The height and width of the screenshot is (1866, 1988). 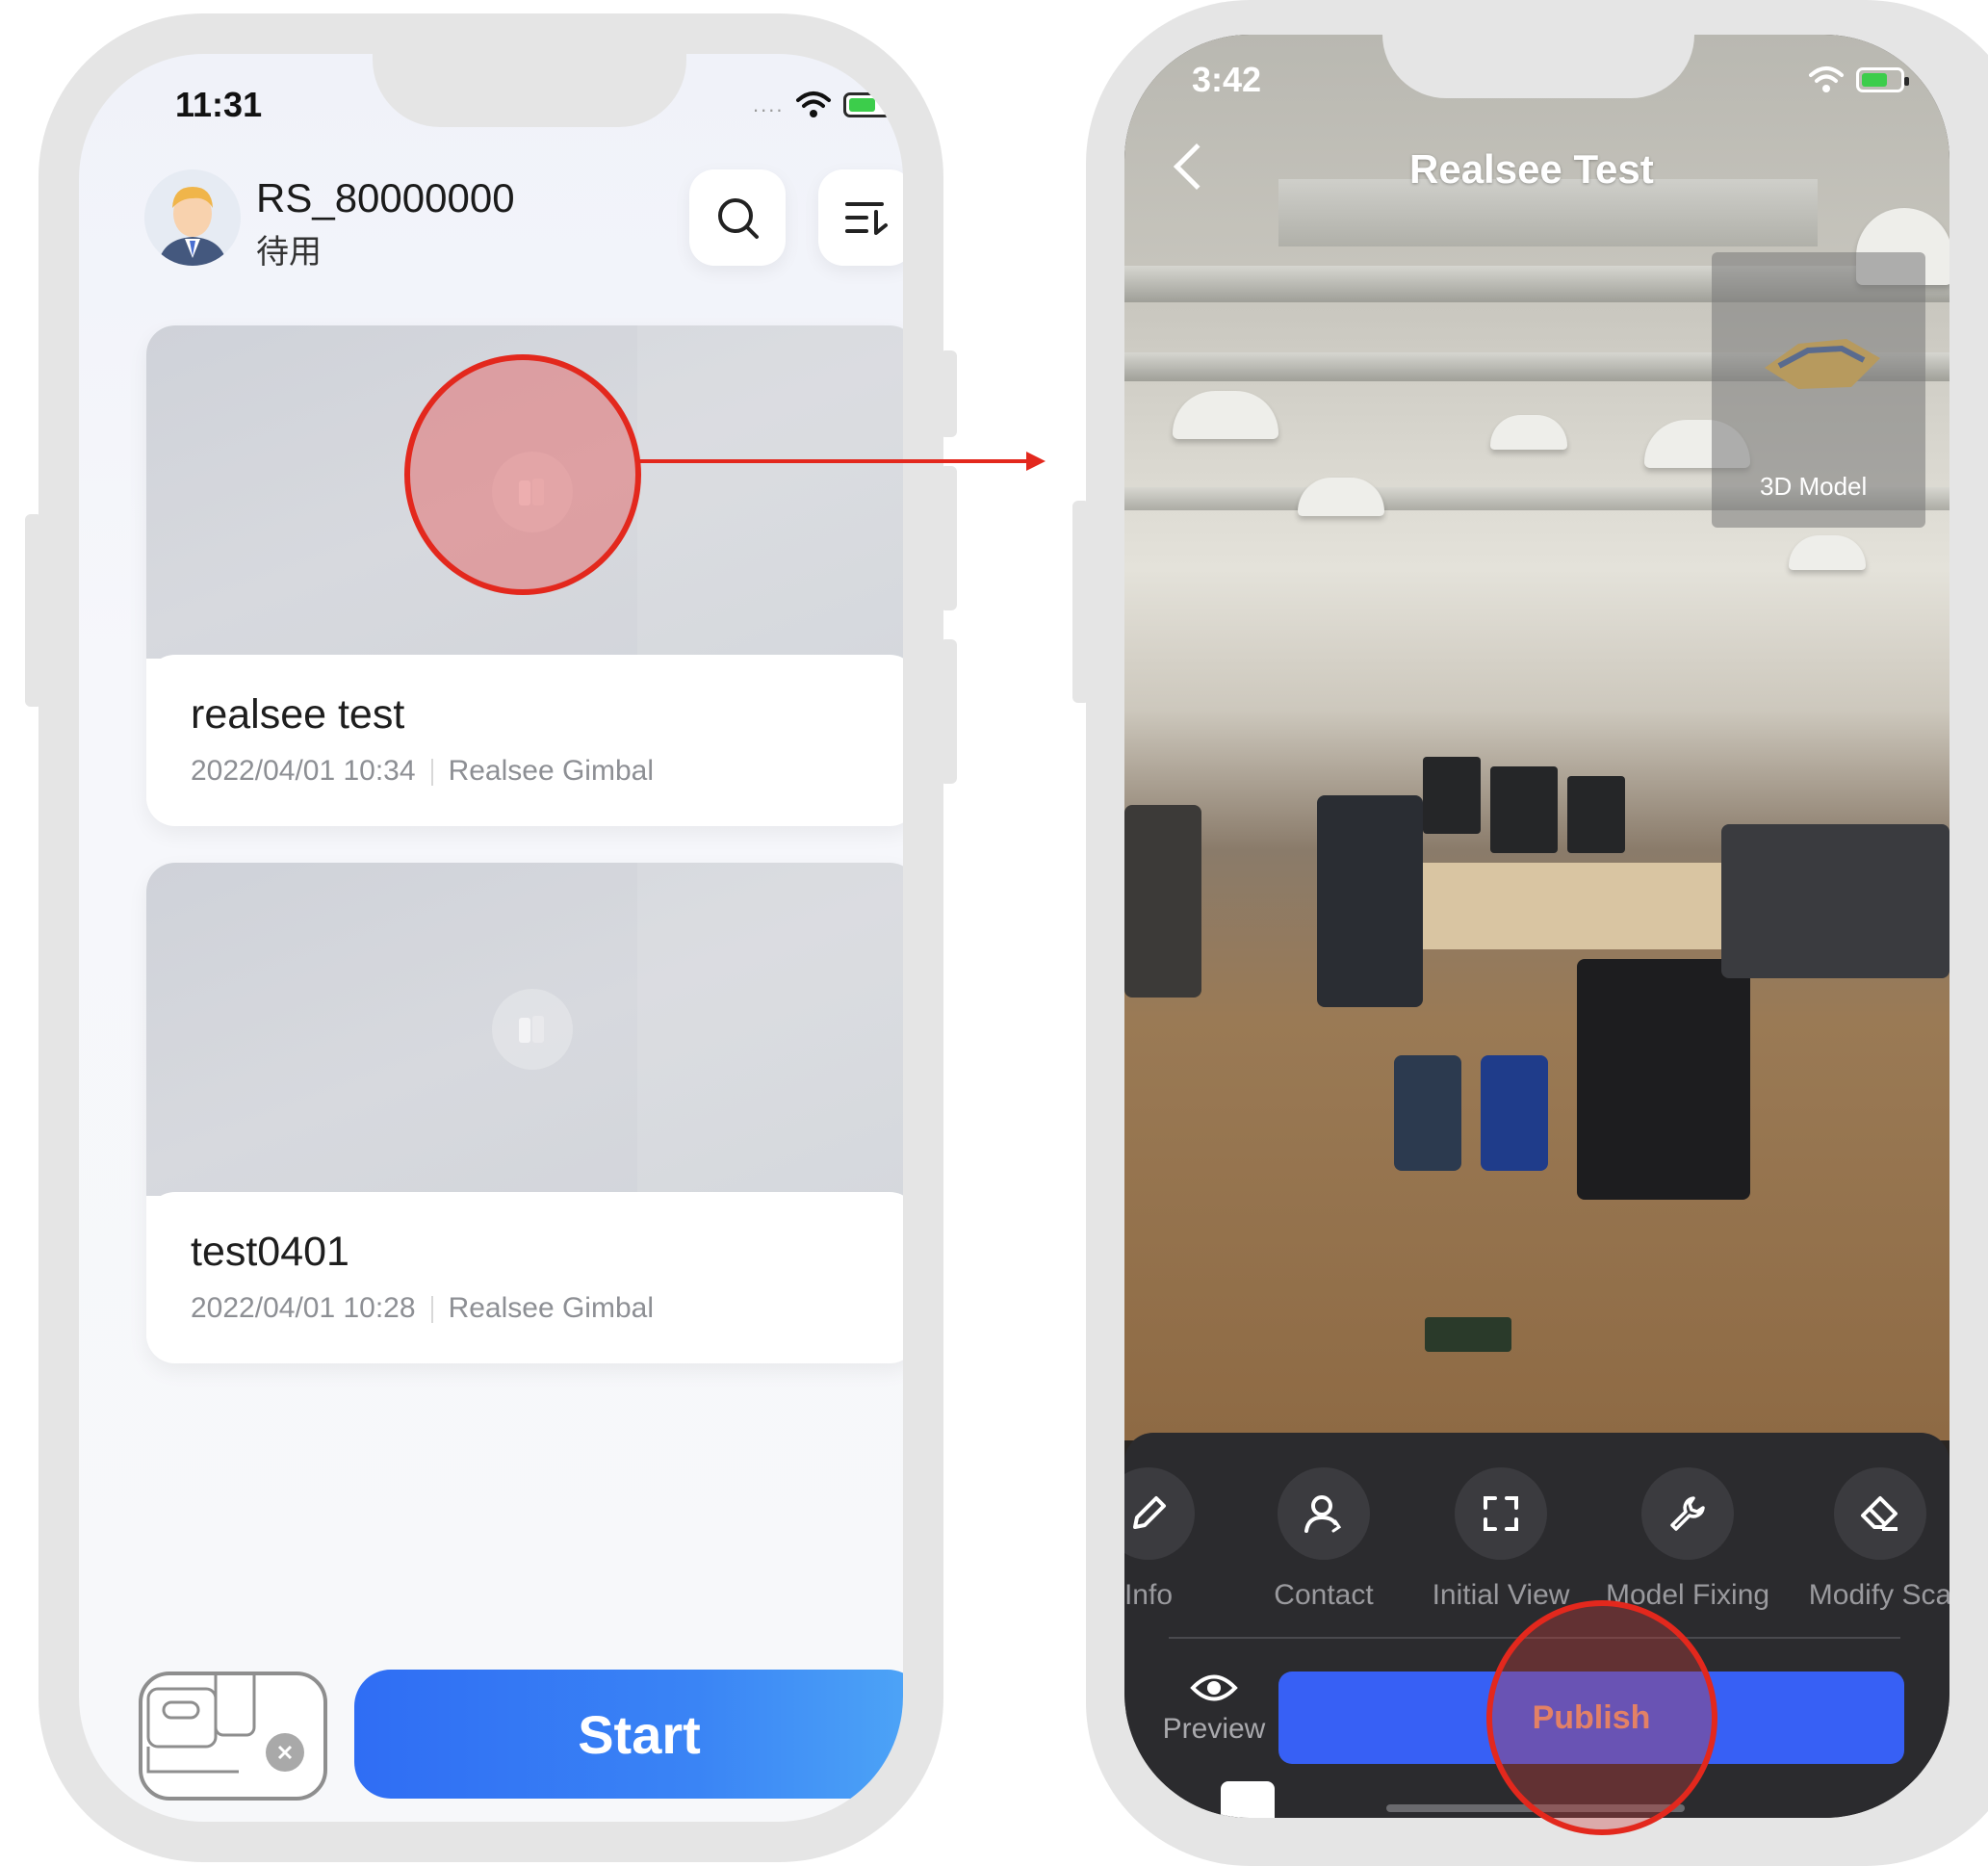 I want to click on eye-icon, so click(x=1214, y=1688).